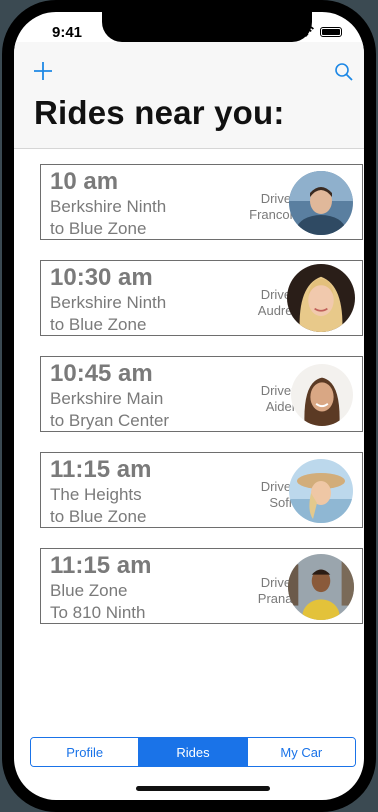  What do you see at coordinates (344, 72) in the screenshot?
I see `search-icon` at bounding box center [344, 72].